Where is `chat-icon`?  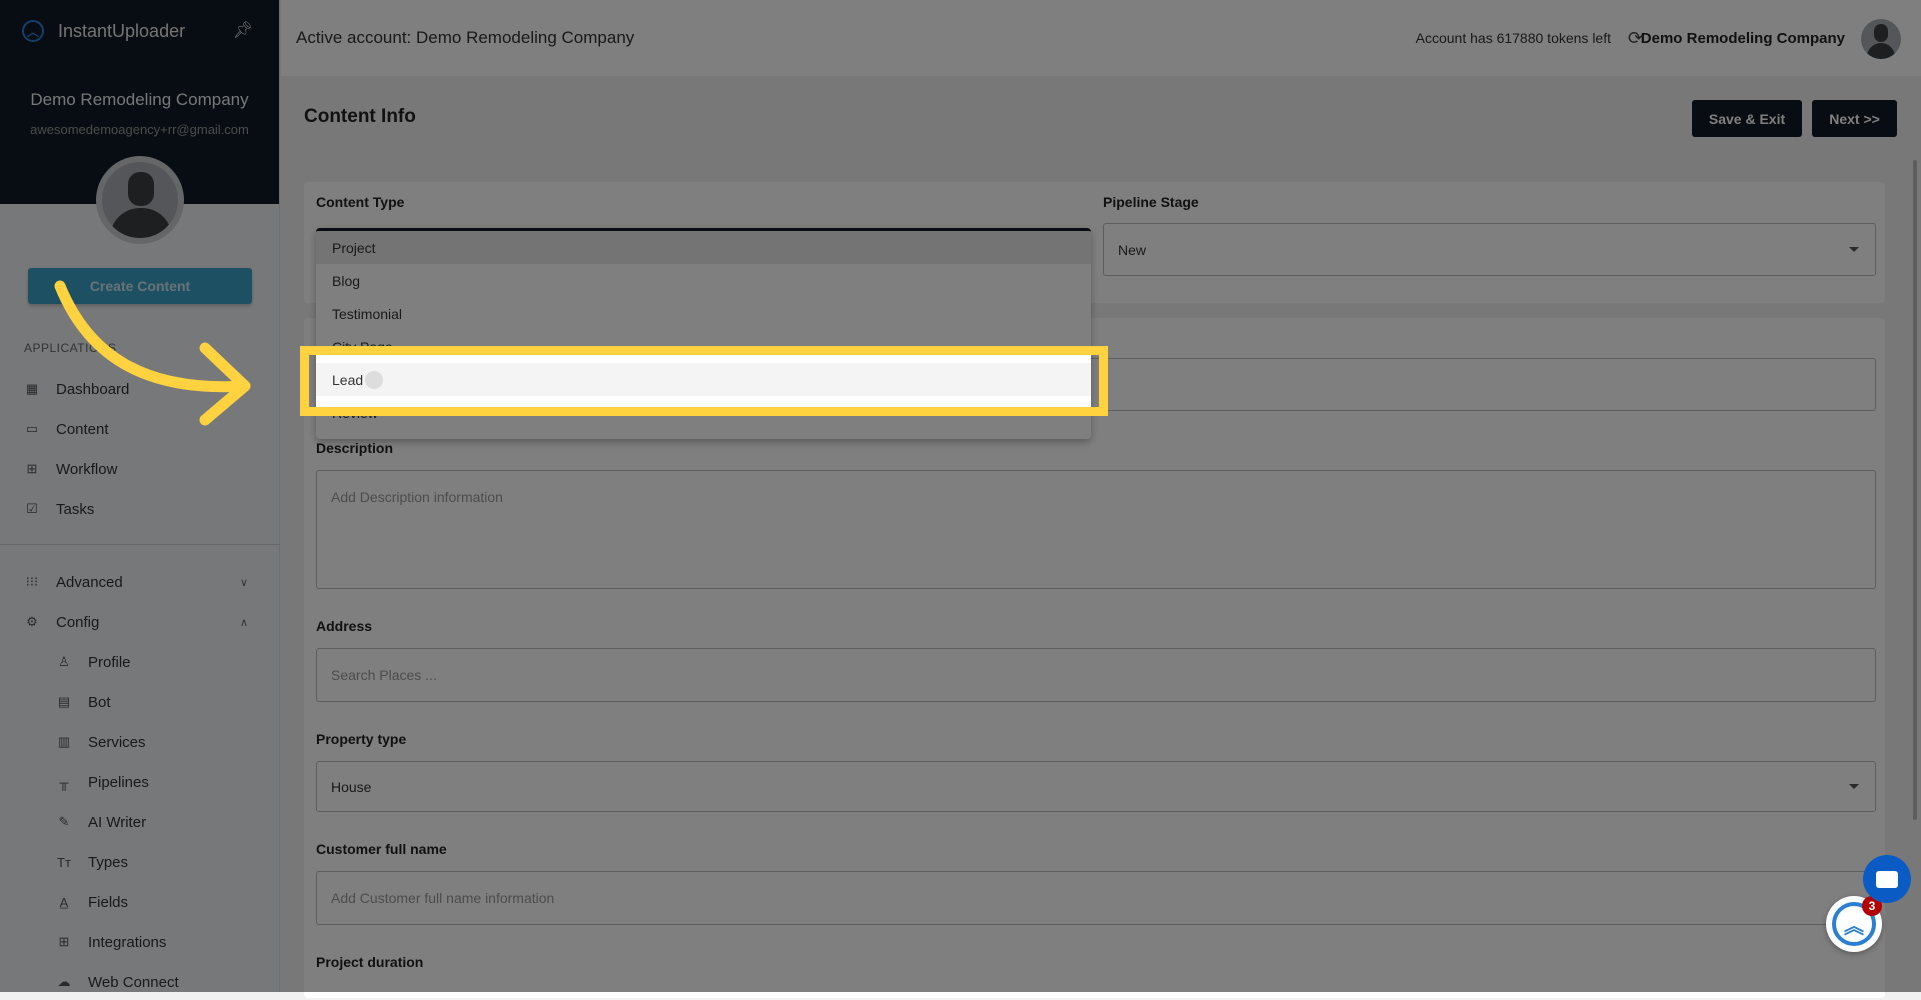
chat-icon is located at coordinates (1887, 879).